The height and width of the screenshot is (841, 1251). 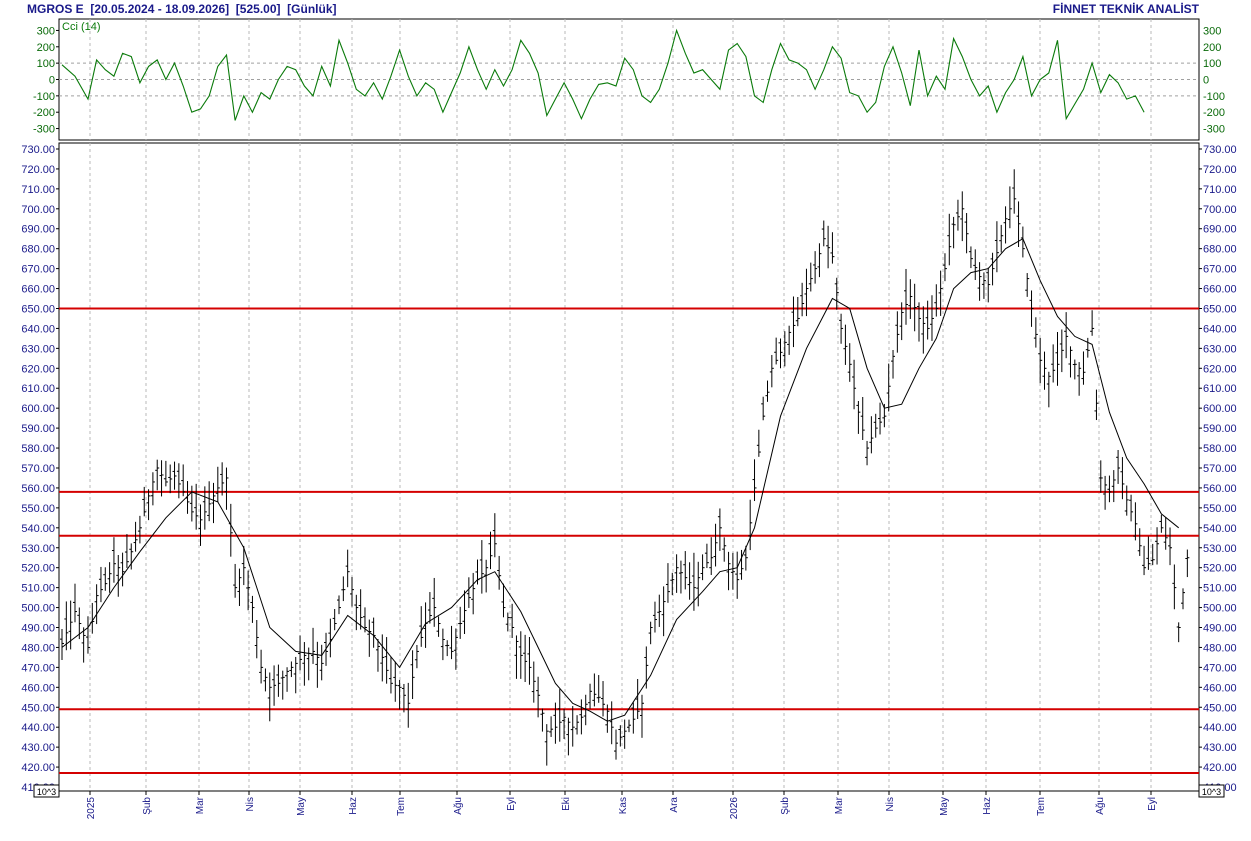 I want to click on price-ytick-left: 670.00, so click(x=38, y=270).